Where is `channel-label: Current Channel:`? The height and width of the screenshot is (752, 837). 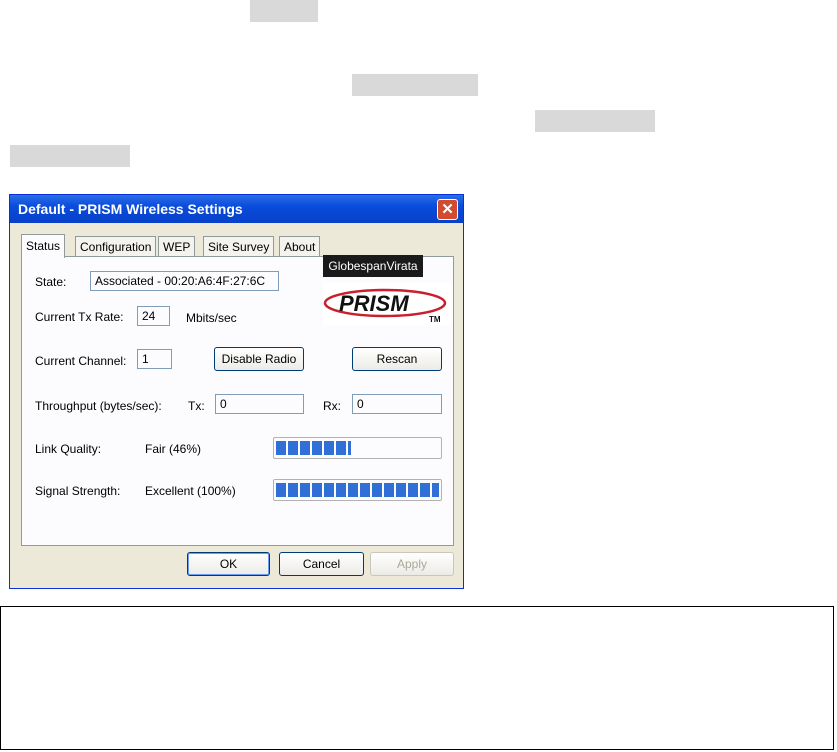 channel-label: Current Channel: is located at coordinates (81, 361).